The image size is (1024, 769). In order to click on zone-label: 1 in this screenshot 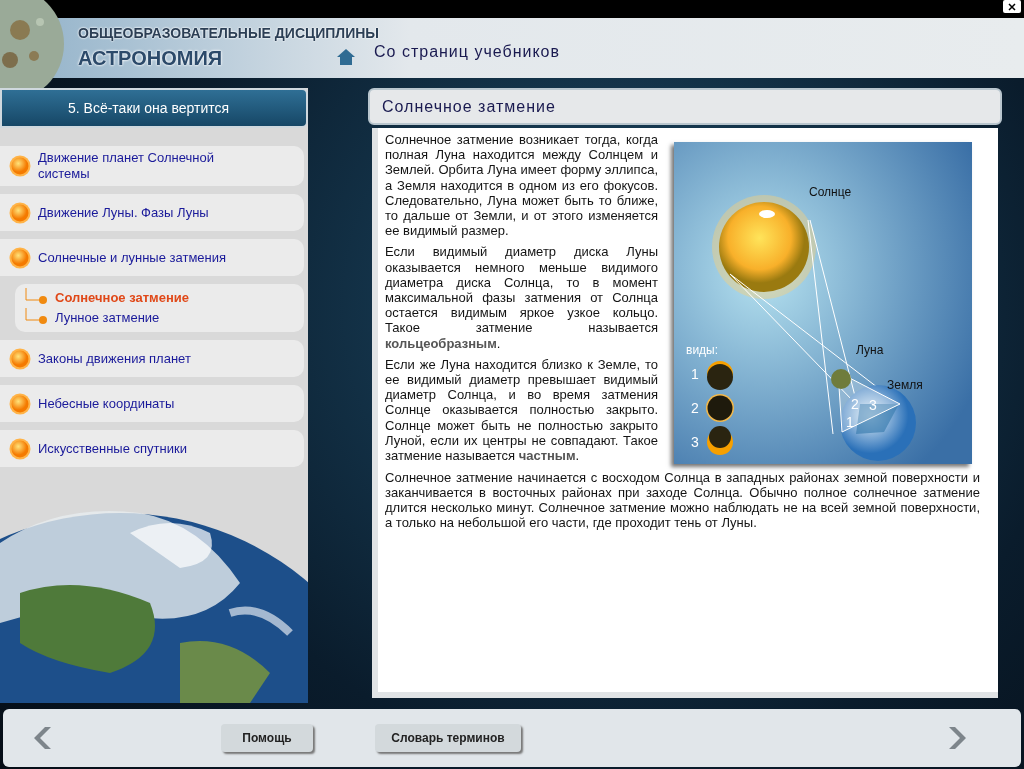, I will do `click(850, 422)`.